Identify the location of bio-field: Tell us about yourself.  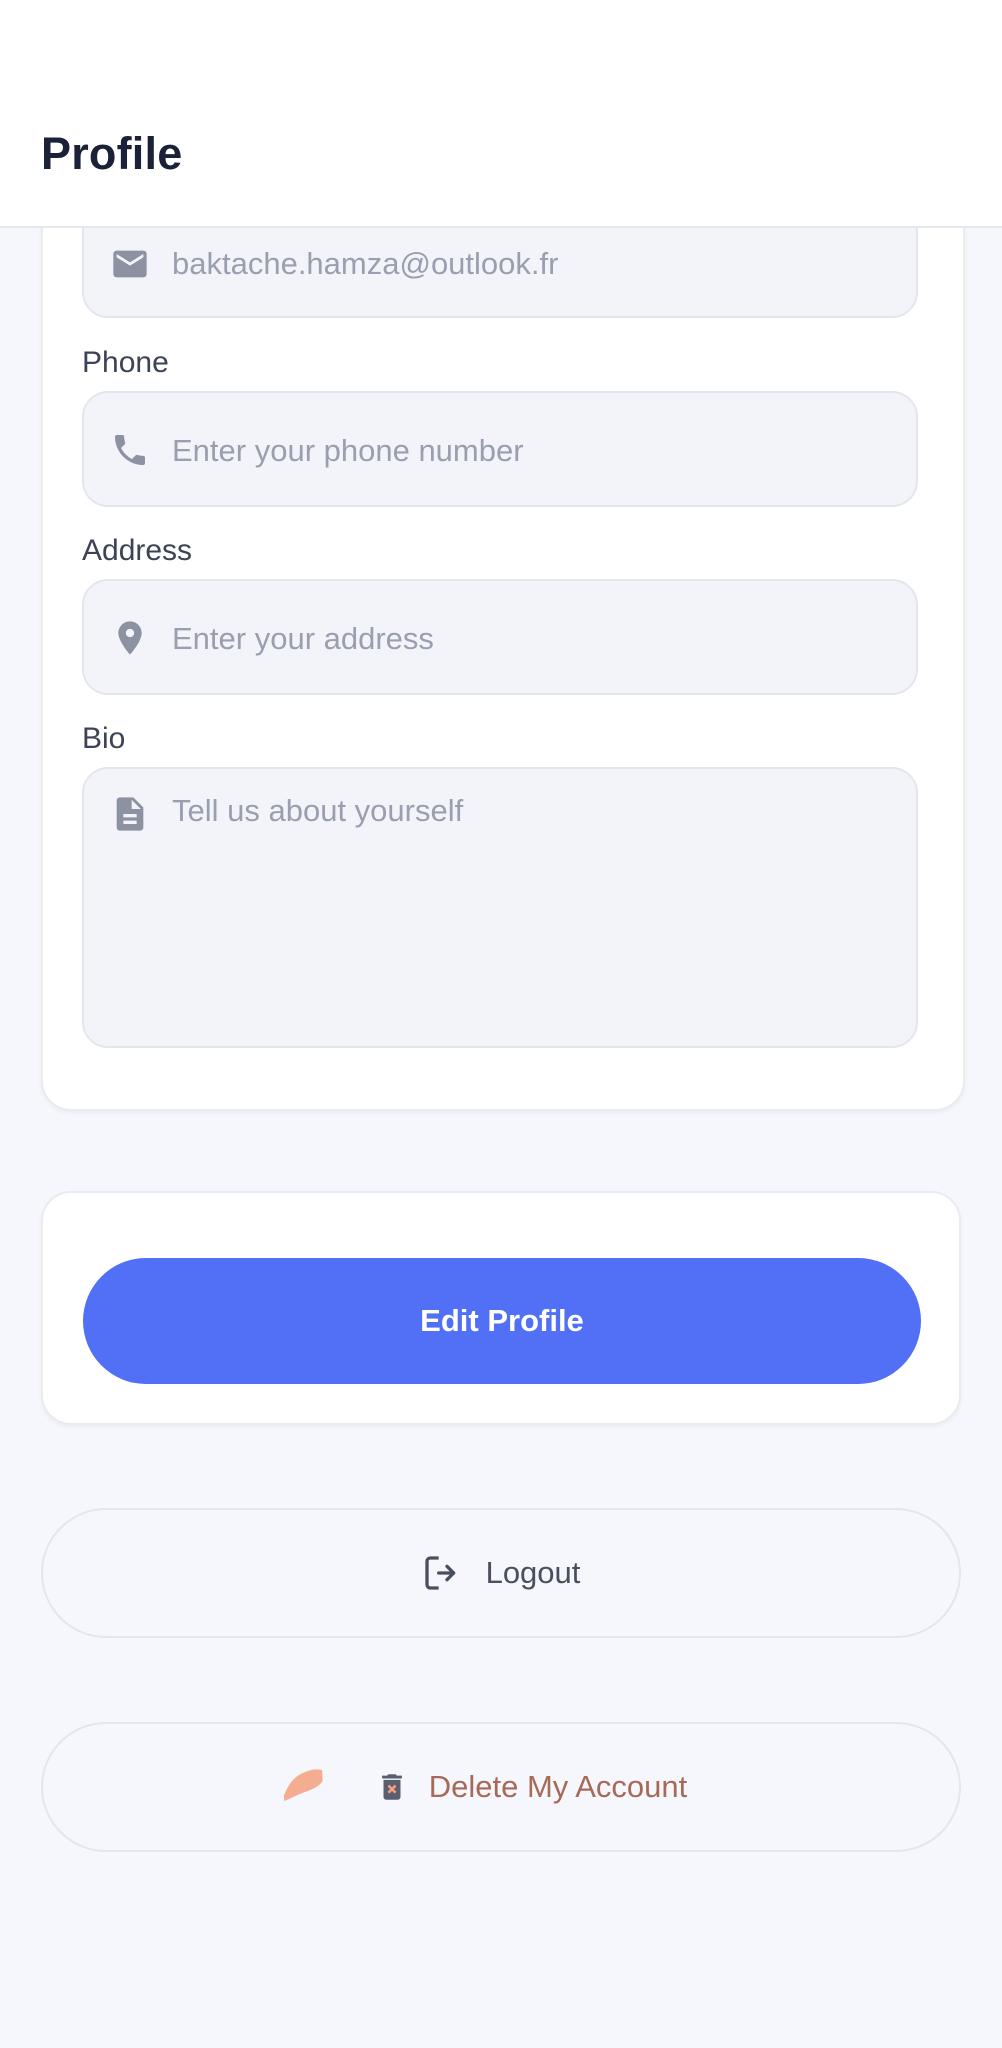
(500, 907).